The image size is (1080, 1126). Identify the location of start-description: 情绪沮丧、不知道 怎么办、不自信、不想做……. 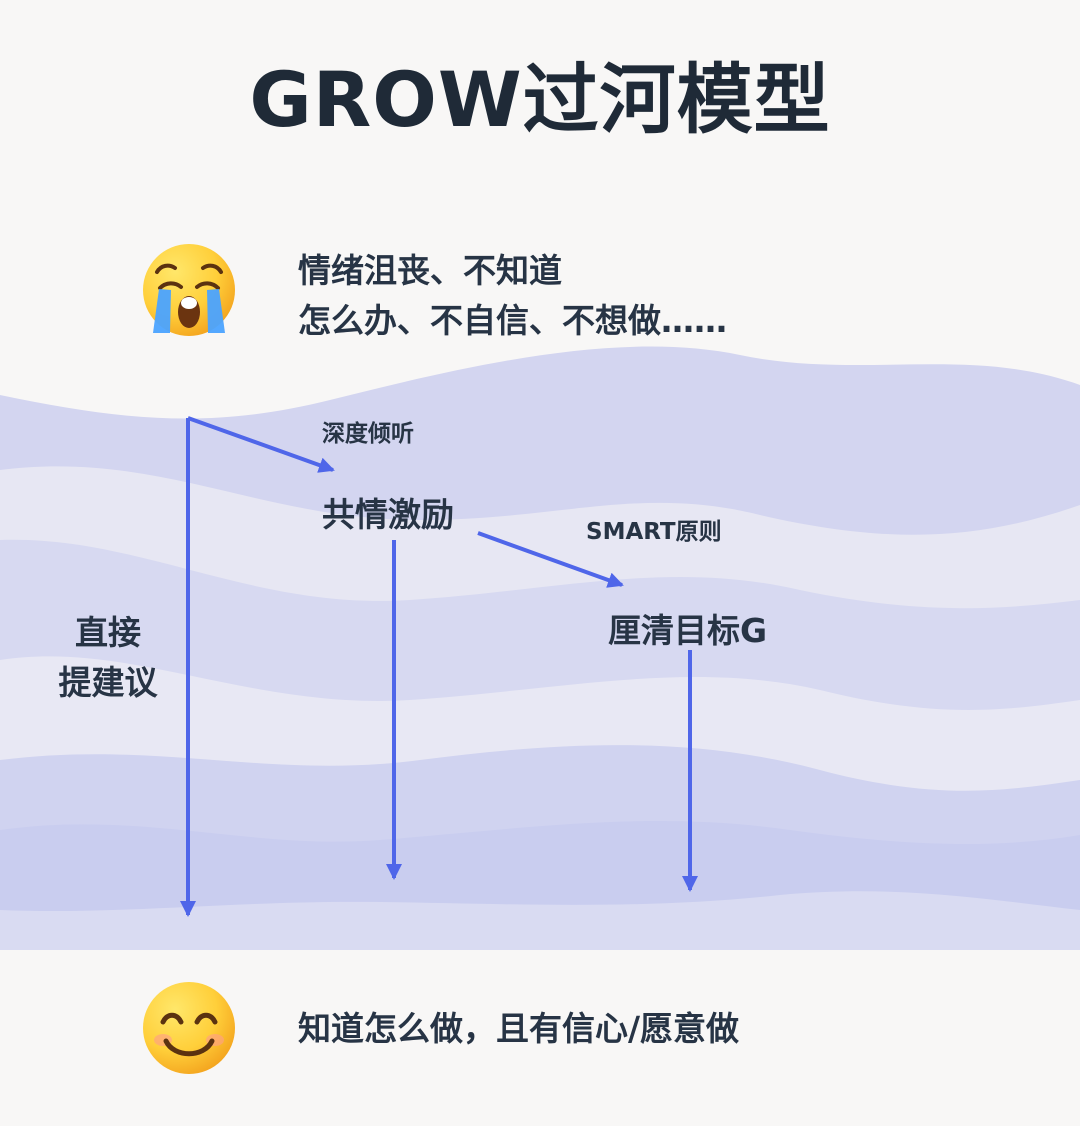
(512, 296).